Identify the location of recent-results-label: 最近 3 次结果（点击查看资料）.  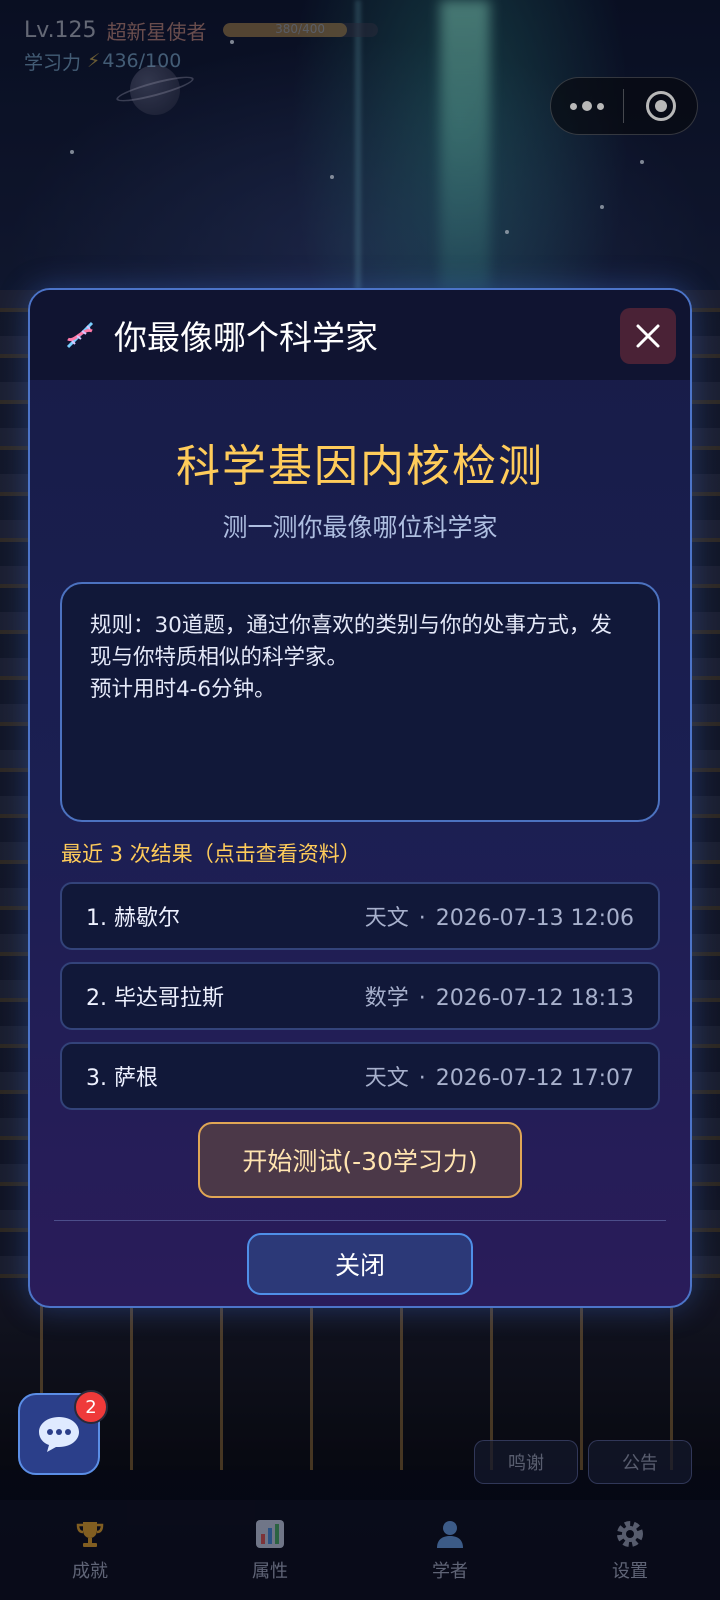
(211, 854).